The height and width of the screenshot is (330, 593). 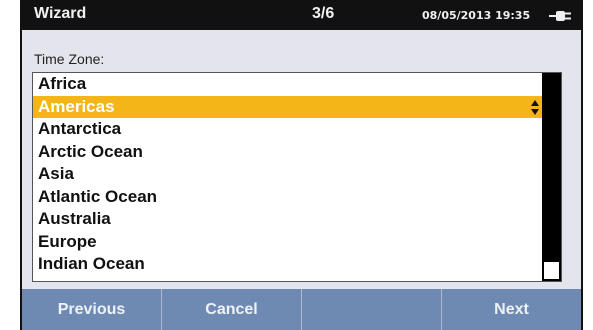 What do you see at coordinates (90, 151) in the screenshot?
I see `list-item-label: Arctic Ocean` at bounding box center [90, 151].